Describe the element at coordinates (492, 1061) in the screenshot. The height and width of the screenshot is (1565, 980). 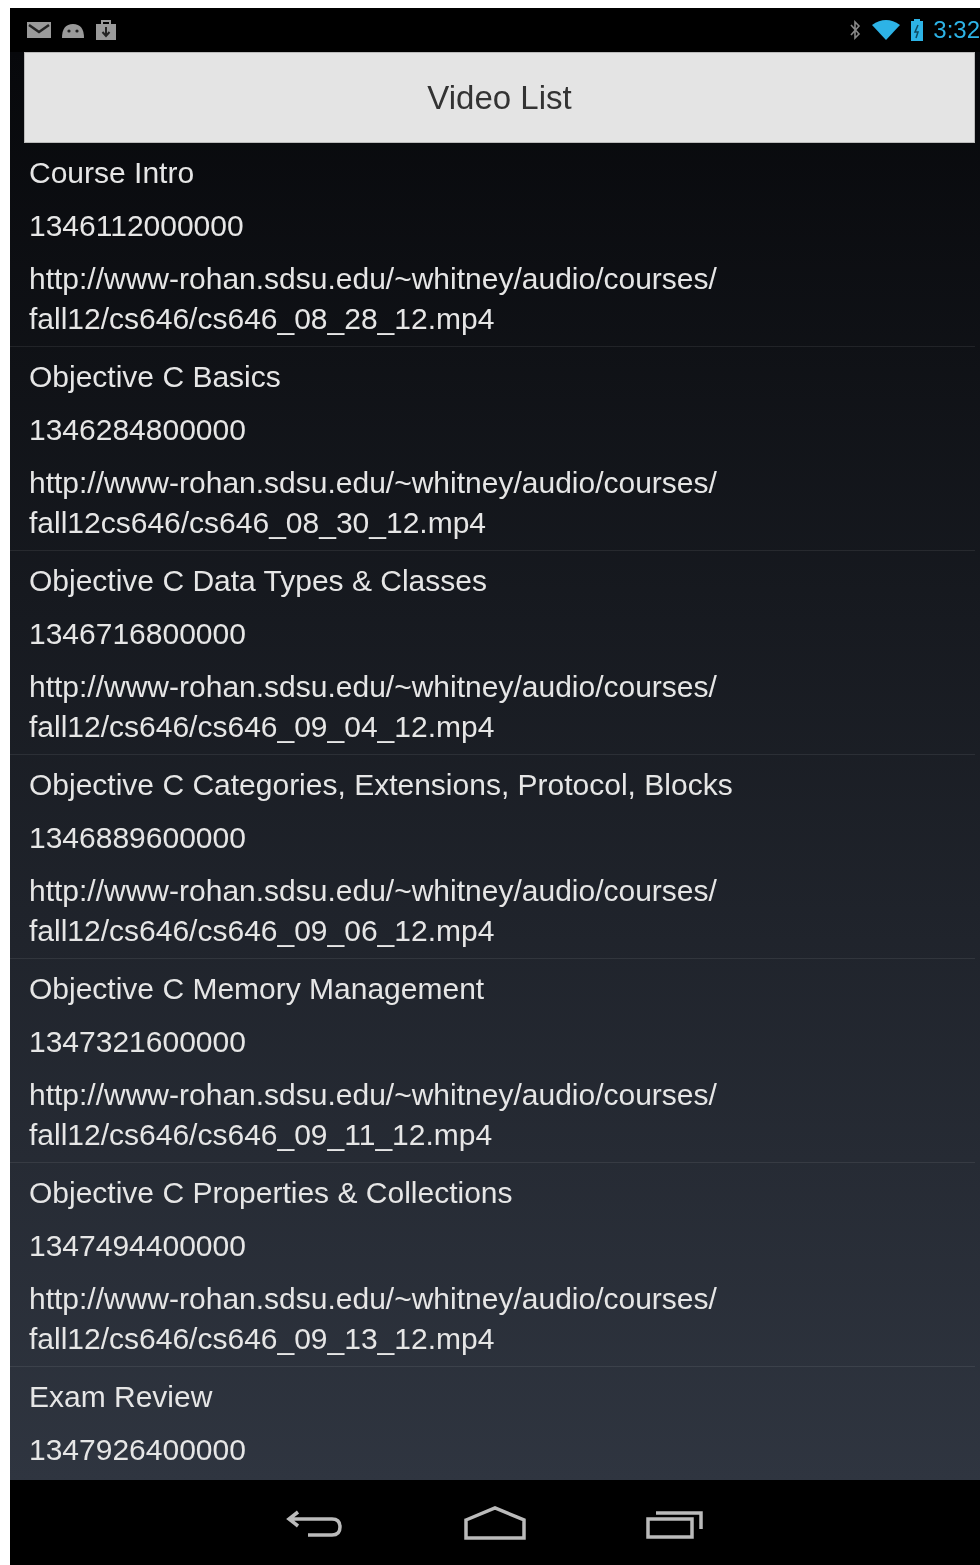
I see `video-list-item: Objective C Memory Management 1347321600000 http://www-rohan.sdsu.edu/~whitney/audio/courses/fall12/cs646/cs646_09_11_12.mp4` at that location.